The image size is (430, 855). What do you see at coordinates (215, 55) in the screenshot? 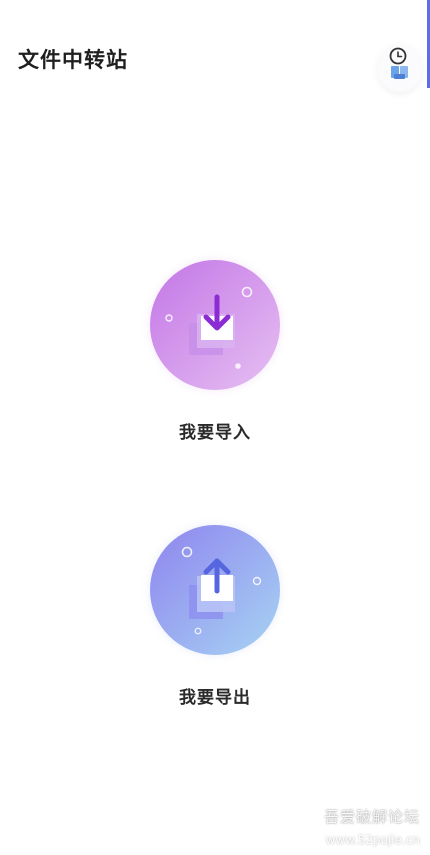
I see `header: 文件中转站` at bounding box center [215, 55].